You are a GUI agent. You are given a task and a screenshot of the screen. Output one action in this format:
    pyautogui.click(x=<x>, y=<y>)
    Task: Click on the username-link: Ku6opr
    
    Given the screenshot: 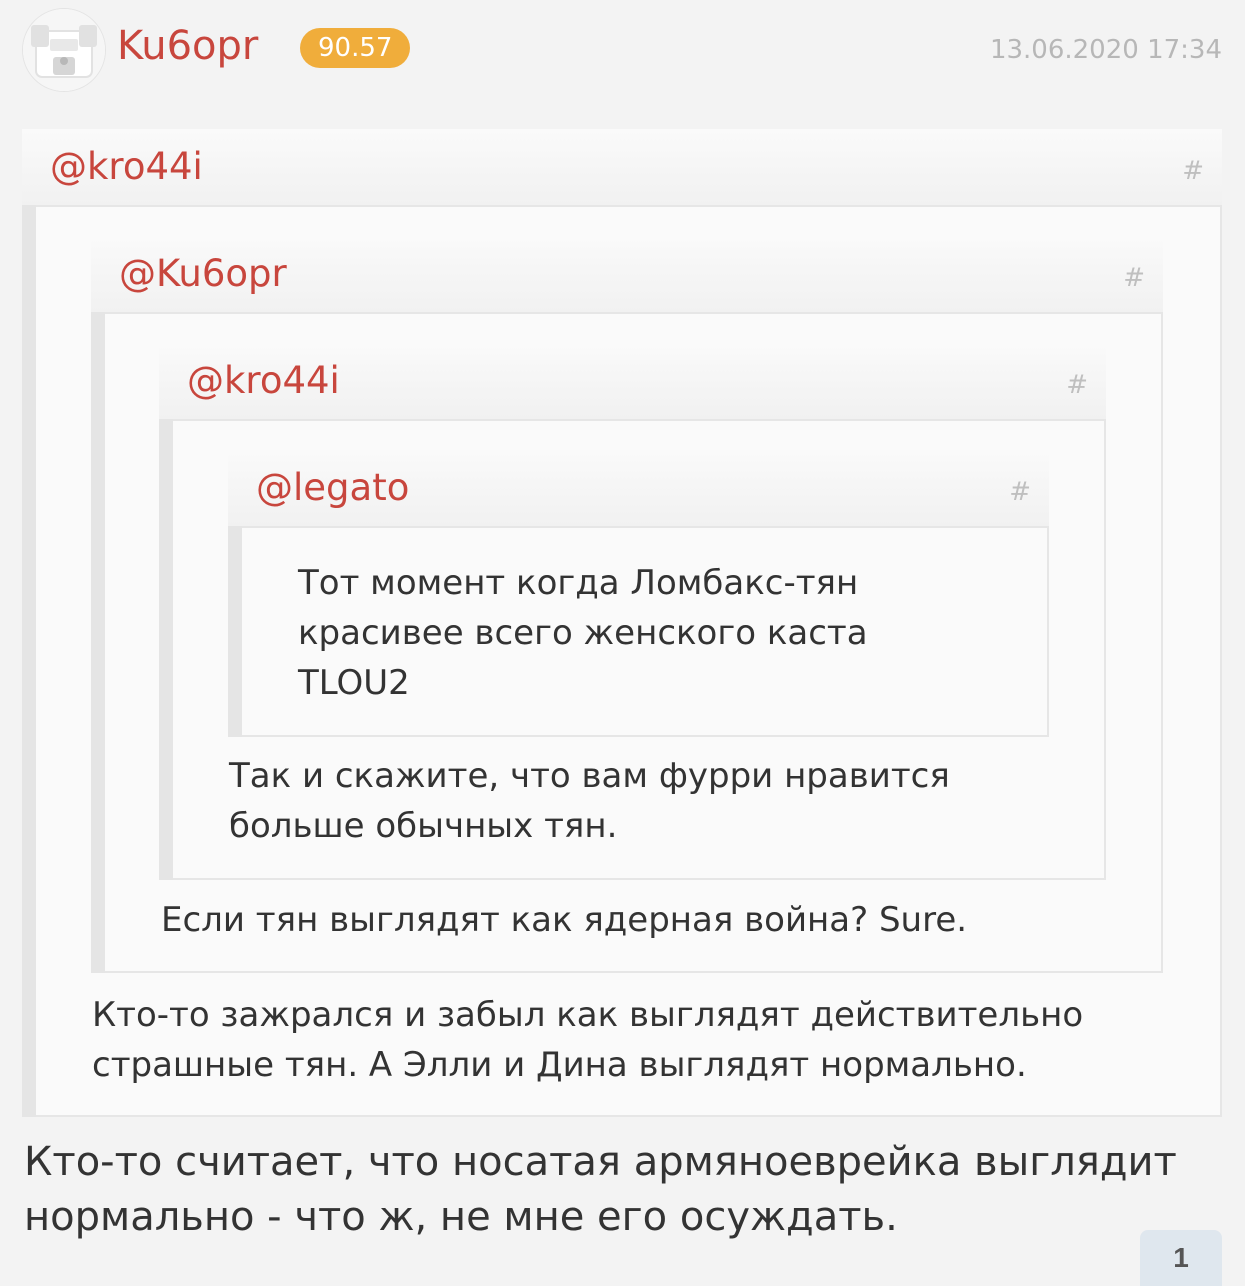 What is the action you would take?
    pyautogui.click(x=187, y=46)
    